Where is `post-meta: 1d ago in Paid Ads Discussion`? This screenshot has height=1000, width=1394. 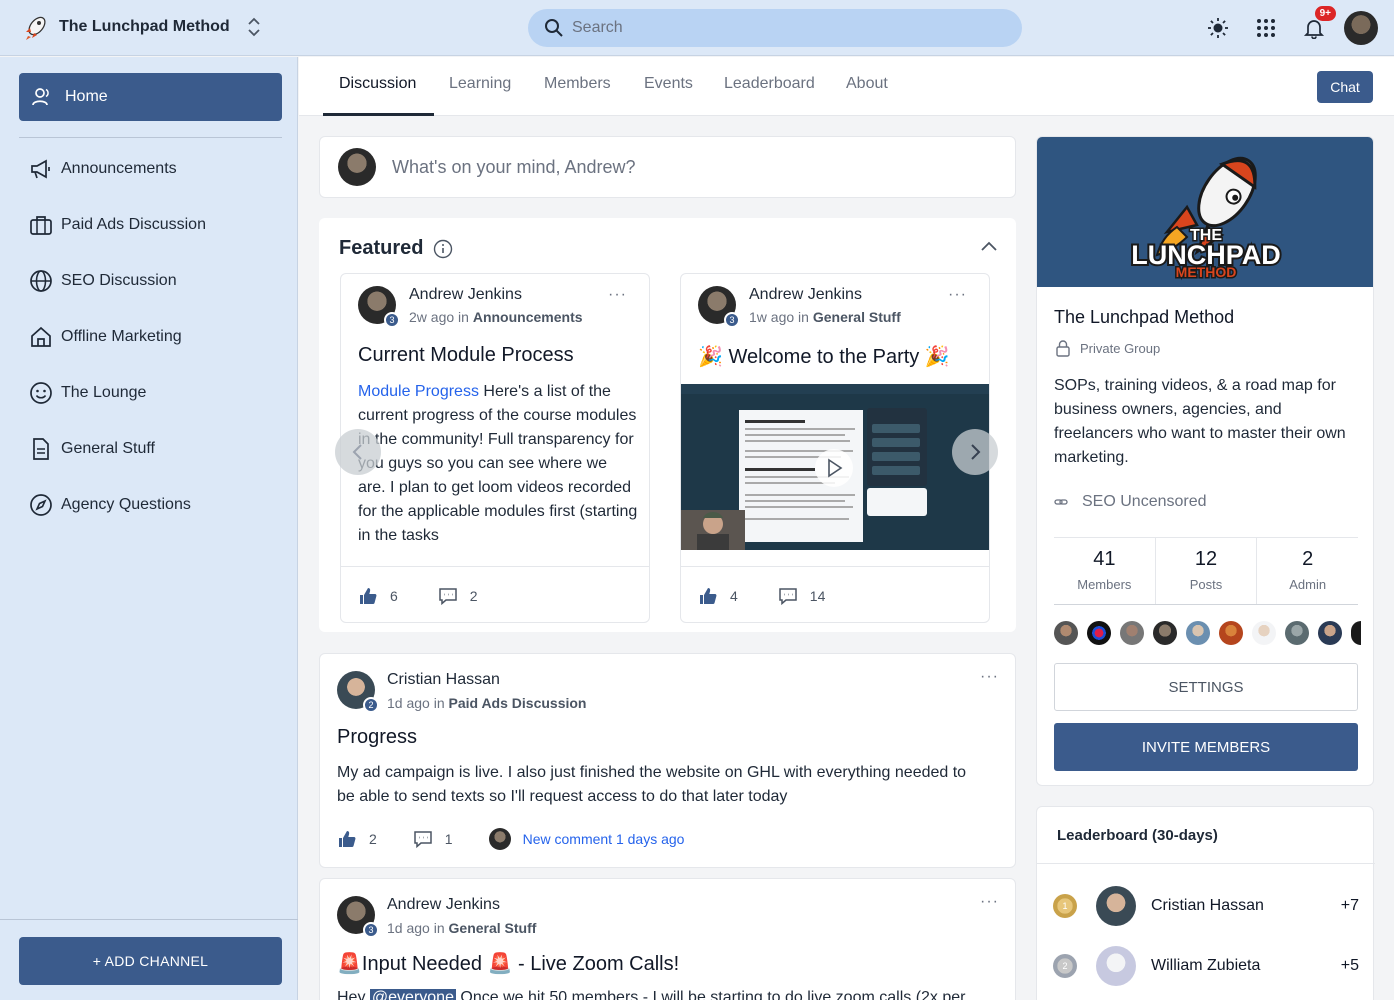
post-meta: 1d ago in Paid Ads Discussion is located at coordinates (486, 703).